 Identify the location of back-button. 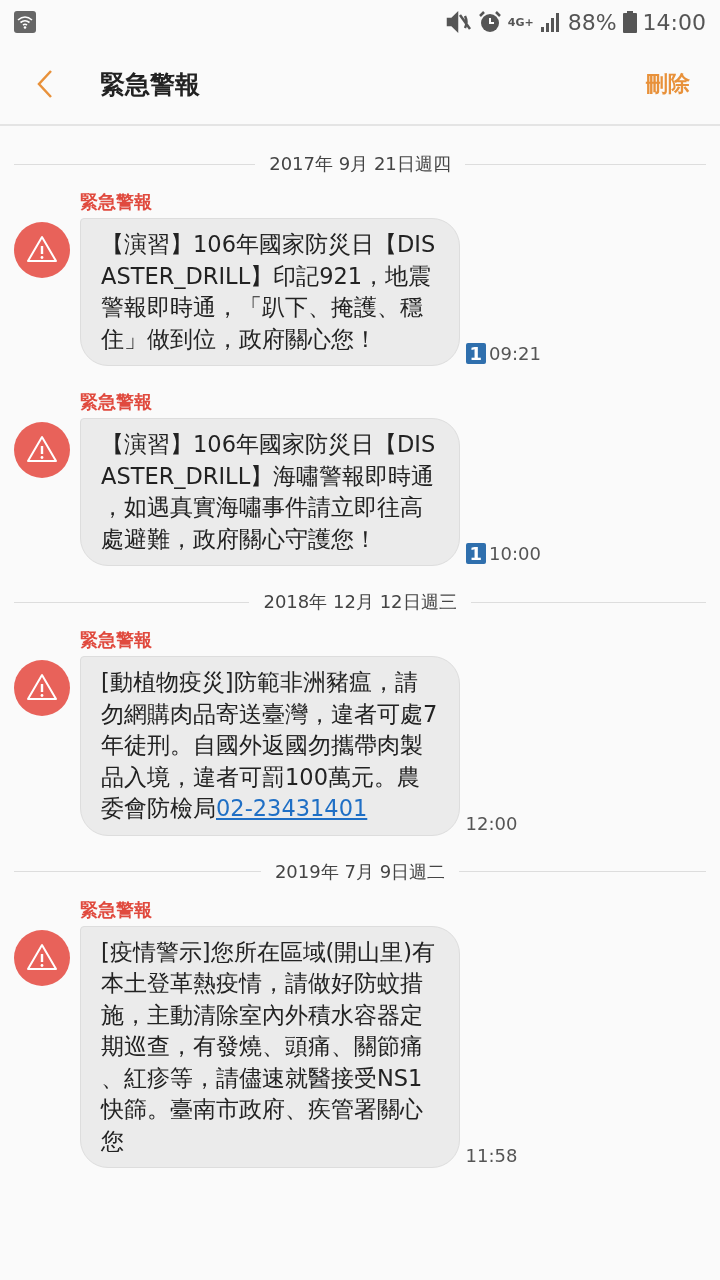
(45, 84).